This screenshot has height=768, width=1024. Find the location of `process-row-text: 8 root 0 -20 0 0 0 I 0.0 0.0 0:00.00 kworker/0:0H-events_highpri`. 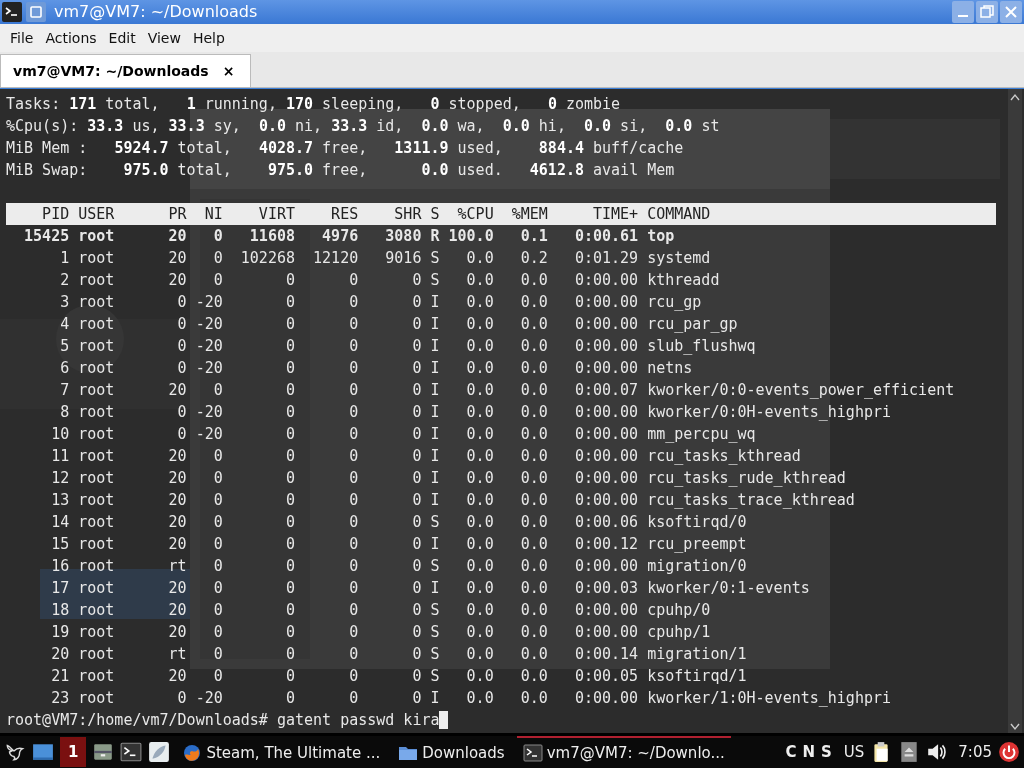

process-row-text: 8 root 0 -20 0 0 0 I 0.0 0.0 0:00.00 kworker/0:0H-events_highpri is located at coordinates (475, 412).